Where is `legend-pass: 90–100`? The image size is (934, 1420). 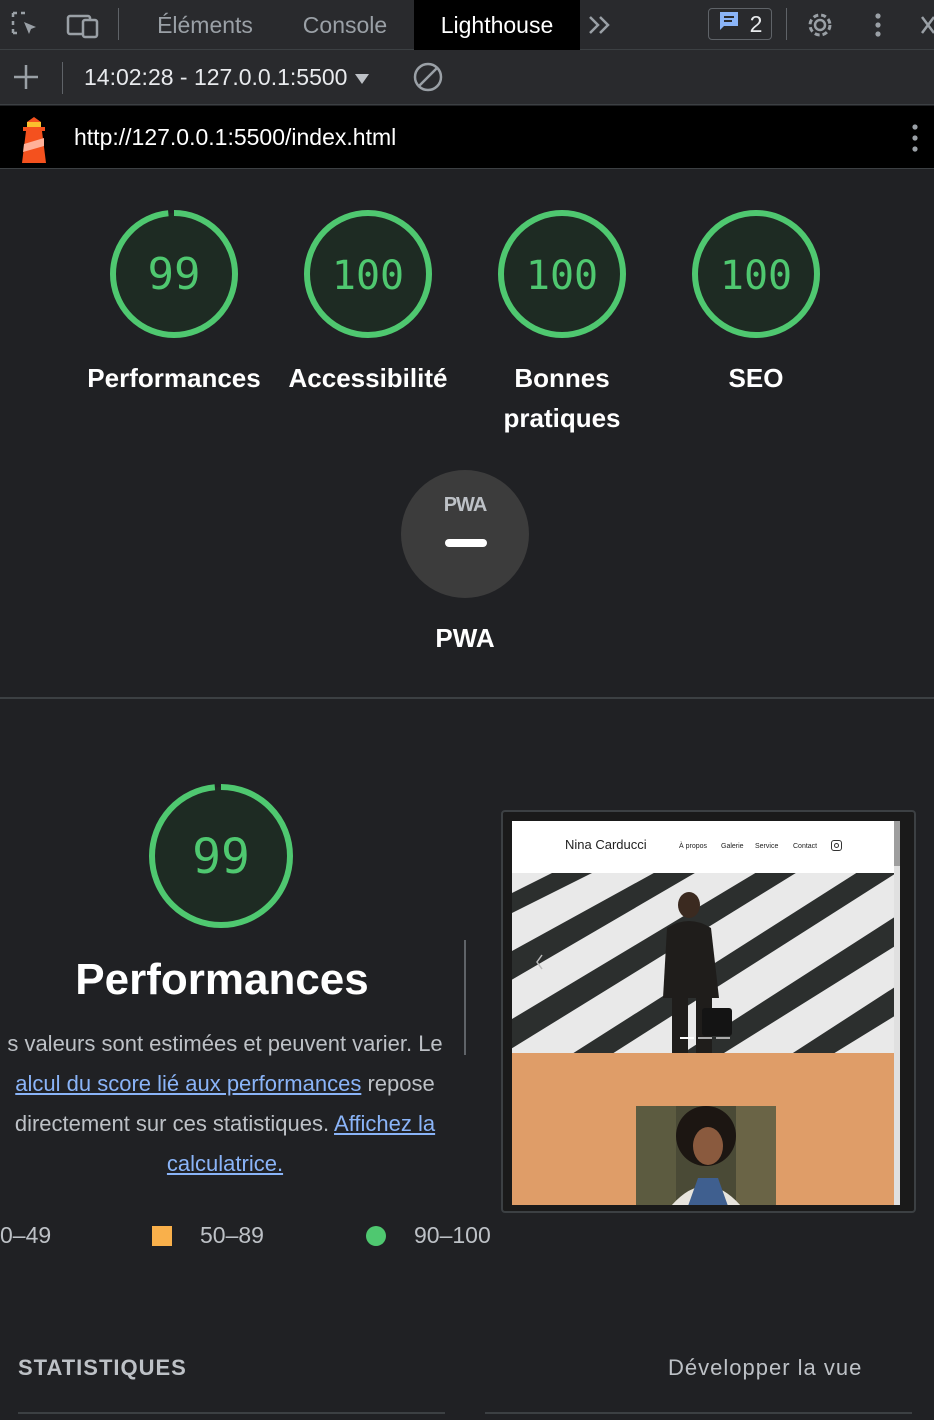
legend-pass: 90–100 is located at coordinates (428, 1235).